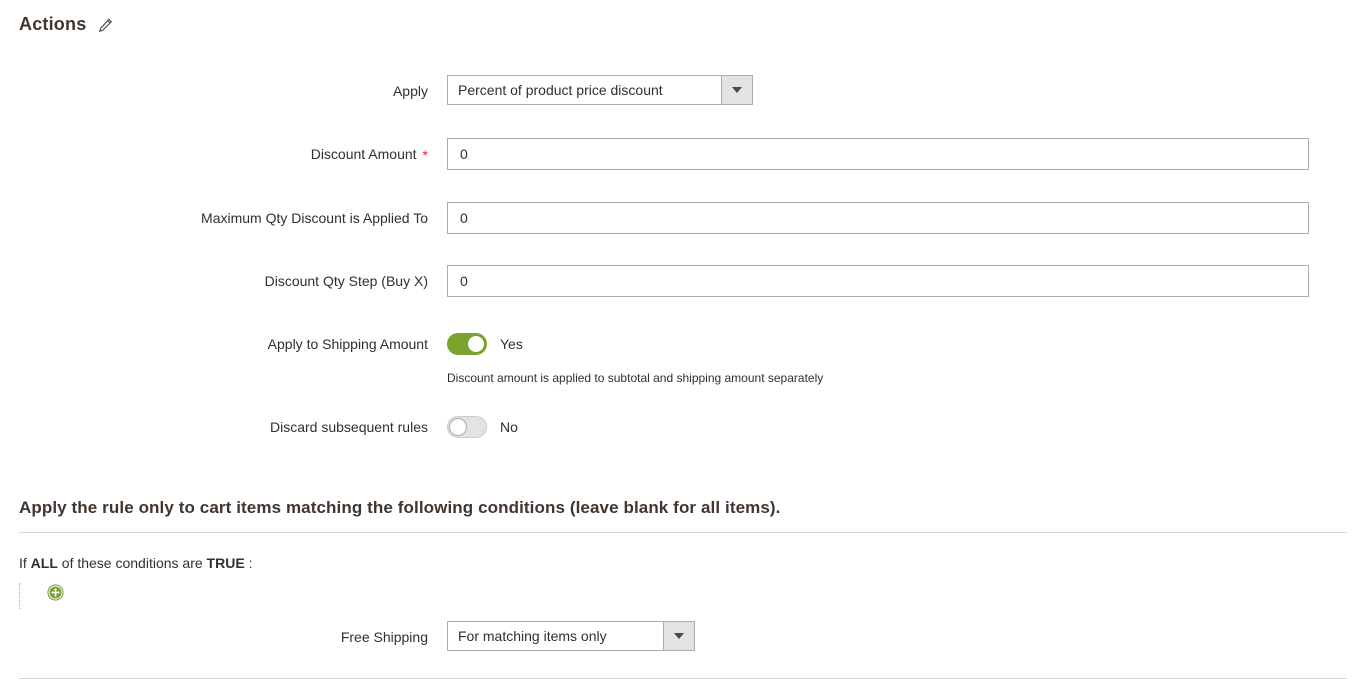 This screenshot has width=1366, height=685. Describe the element at coordinates (425, 155) in the screenshot. I see `required-asterisk: *` at that location.